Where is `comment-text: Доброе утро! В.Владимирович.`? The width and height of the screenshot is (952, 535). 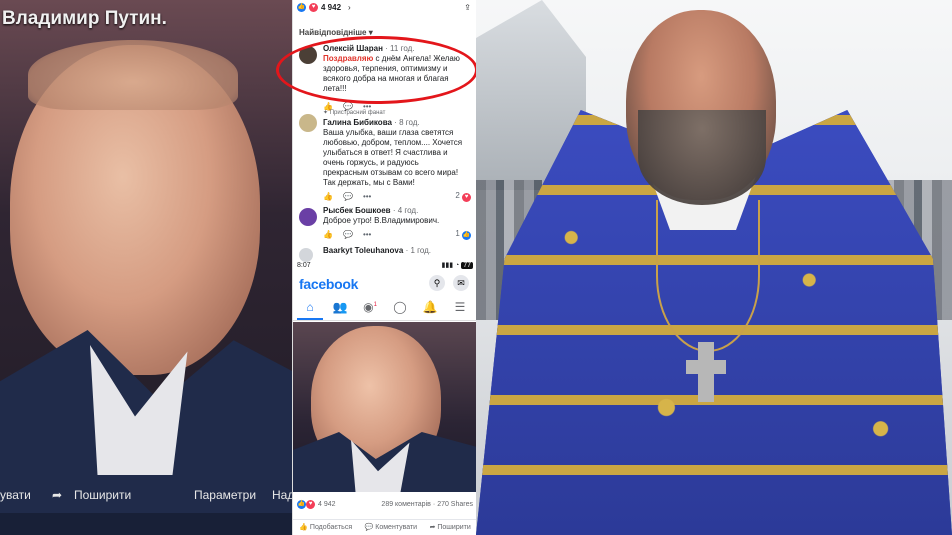 comment-text: Доброе утро! В.Владимирович. is located at coordinates (381, 220).